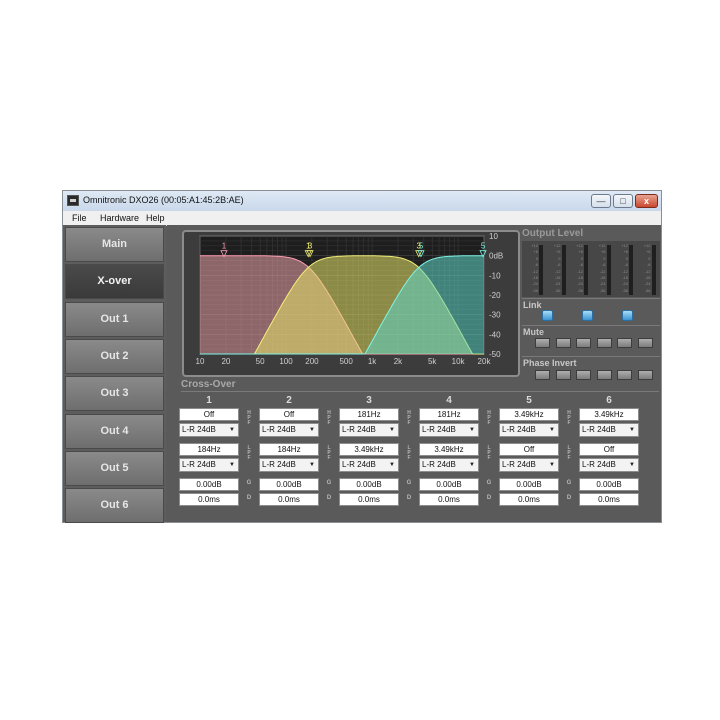  What do you see at coordinates (533, 332) in the screenshot?
I see `mute-label: Mute` at bounding box center [533, 332].